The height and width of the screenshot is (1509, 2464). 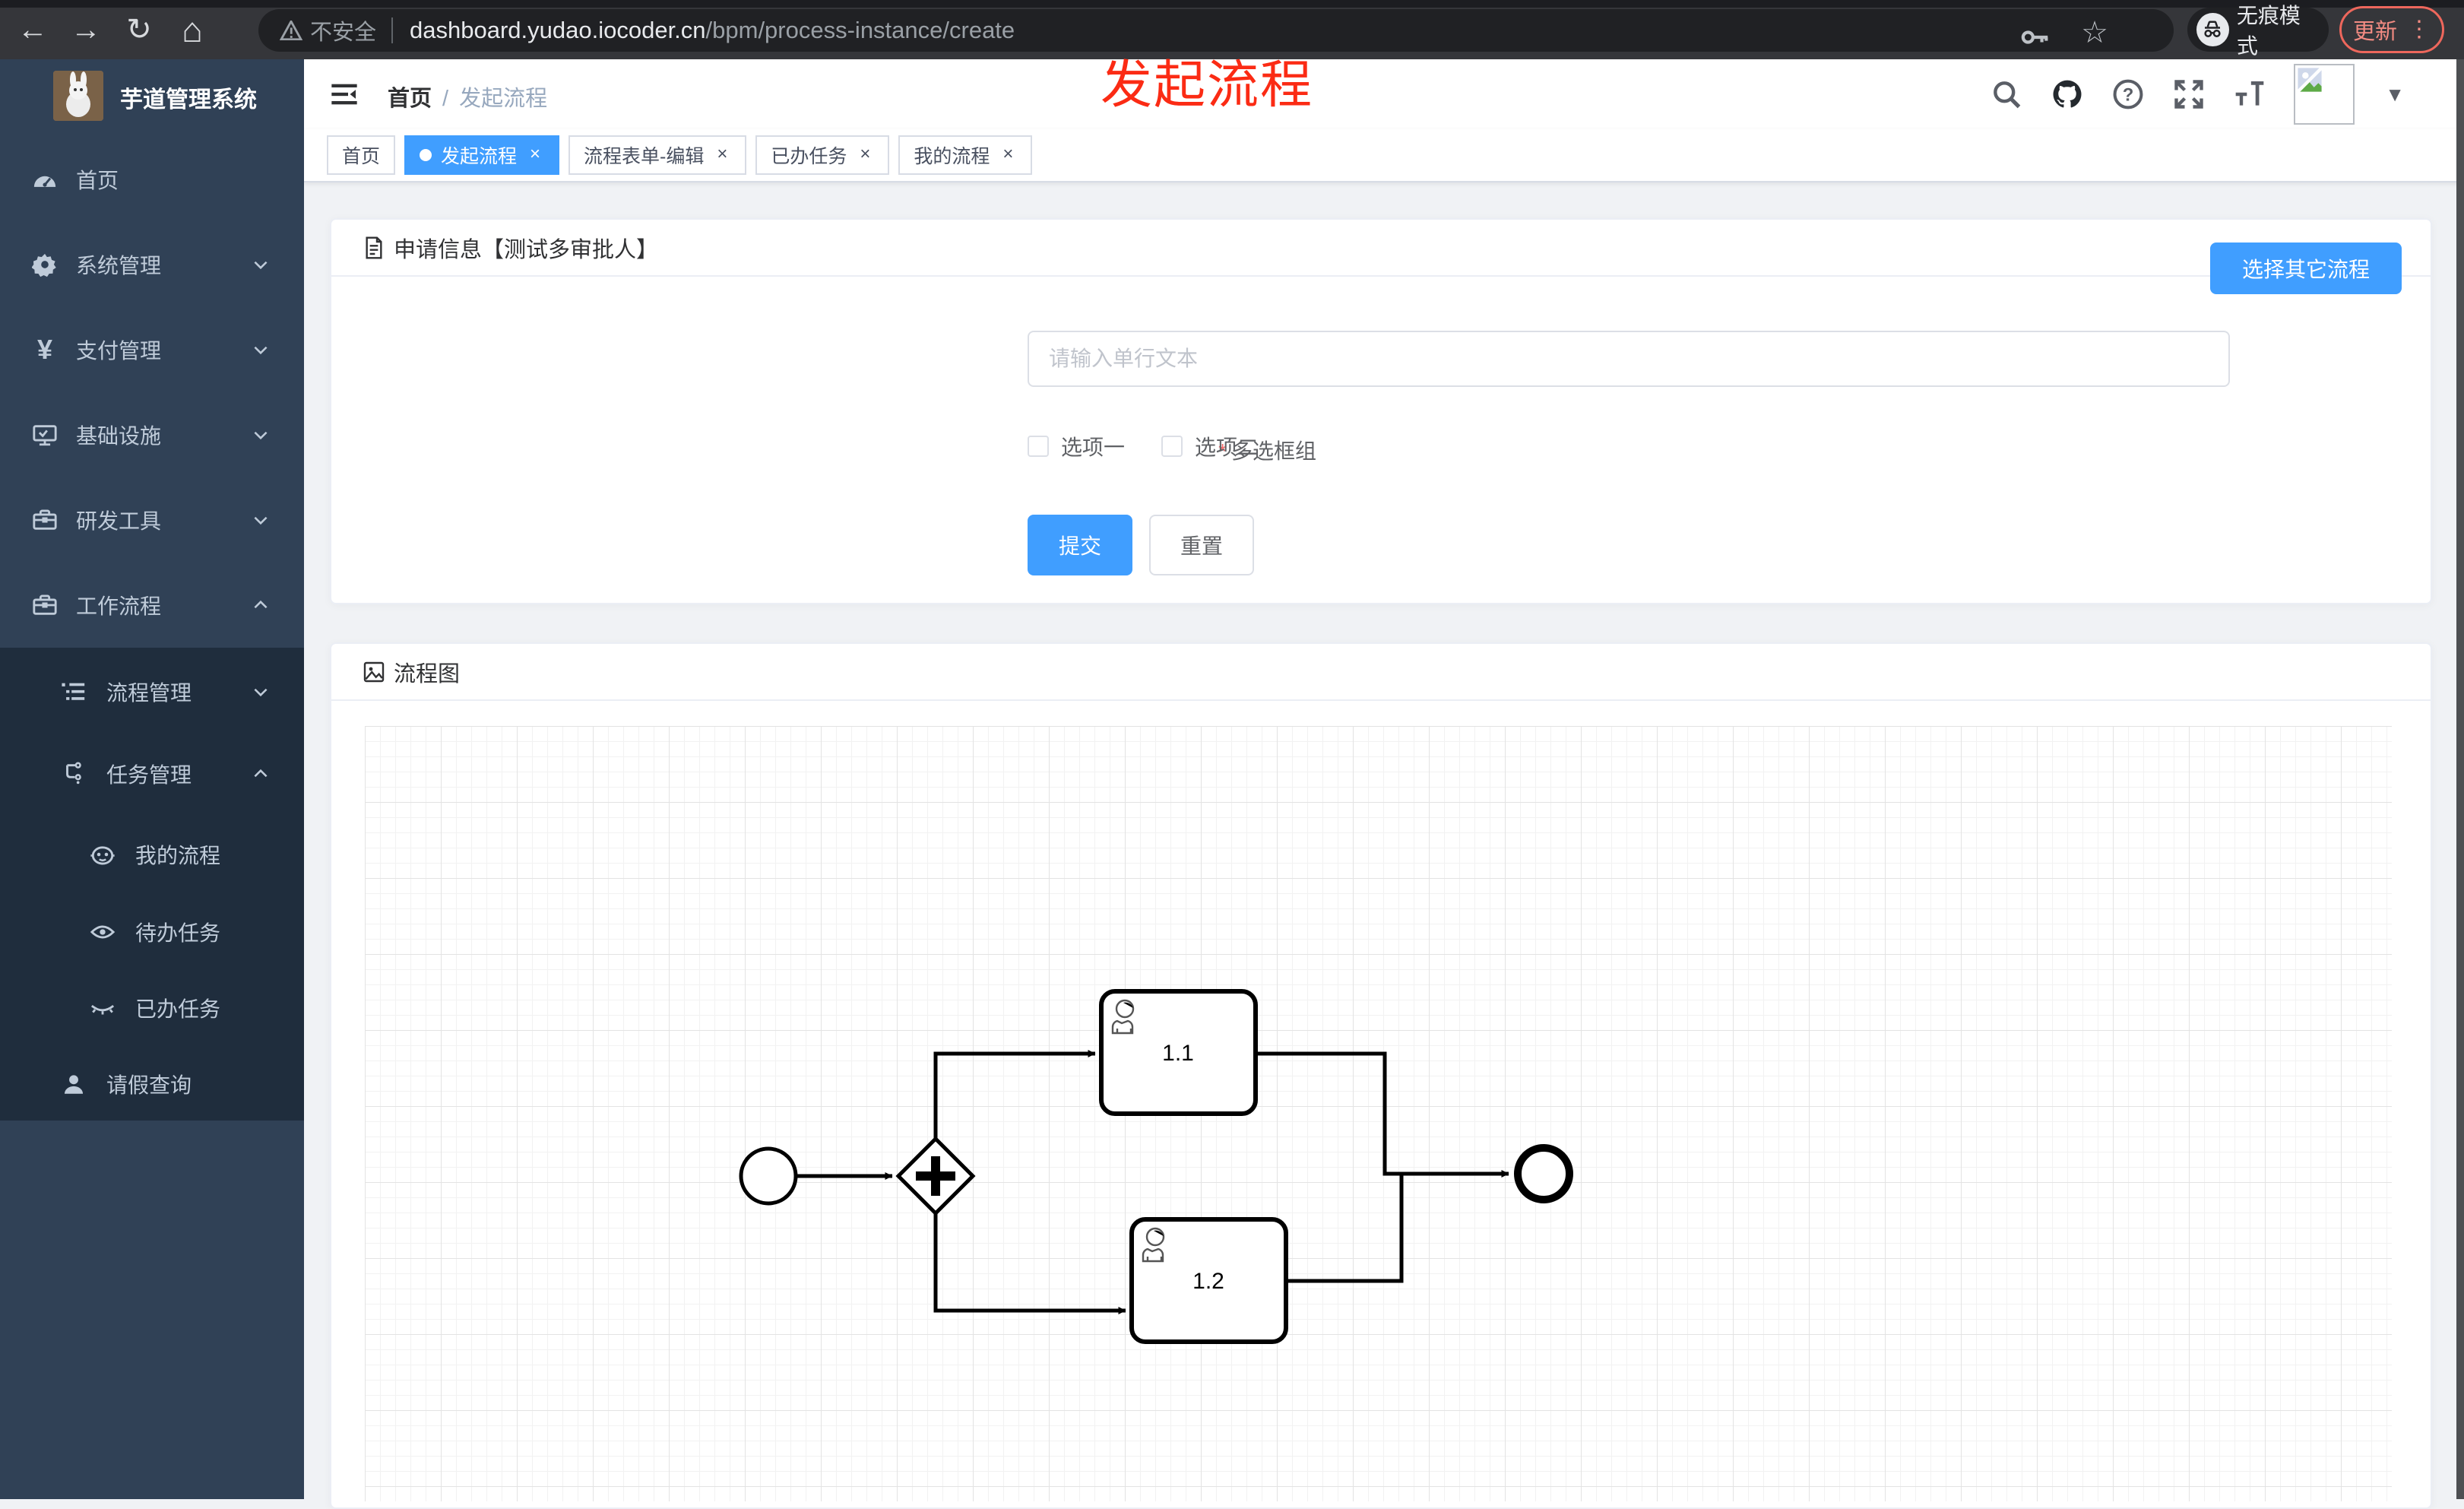 I want to click on sidebar-item-dev-tools: 研发工具, so click(x=152, y=520).